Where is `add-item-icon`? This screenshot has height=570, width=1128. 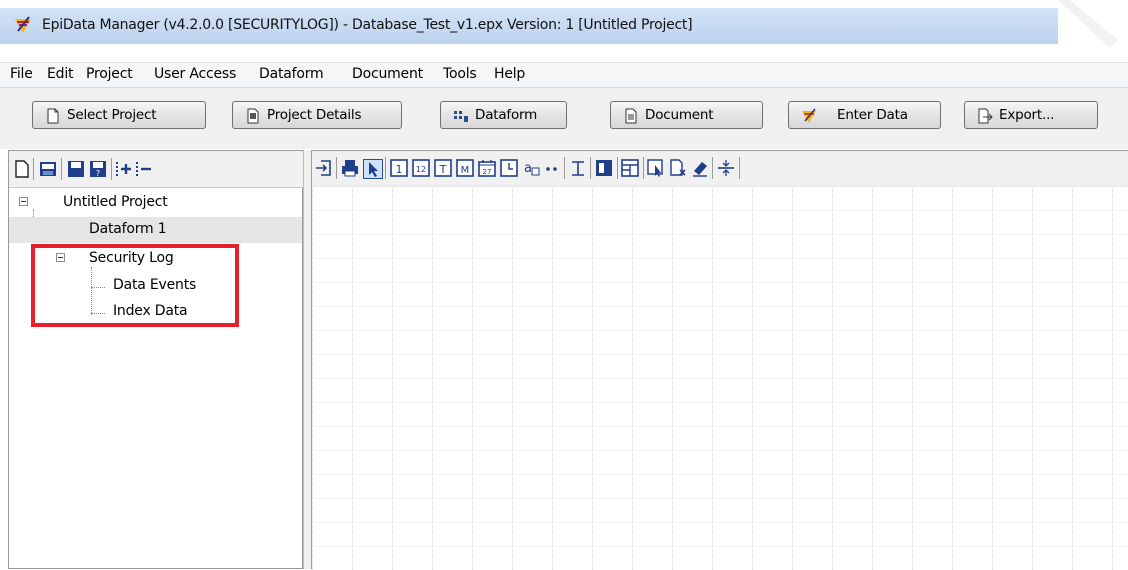
add-item-icon is located at coordinates (124, 169).